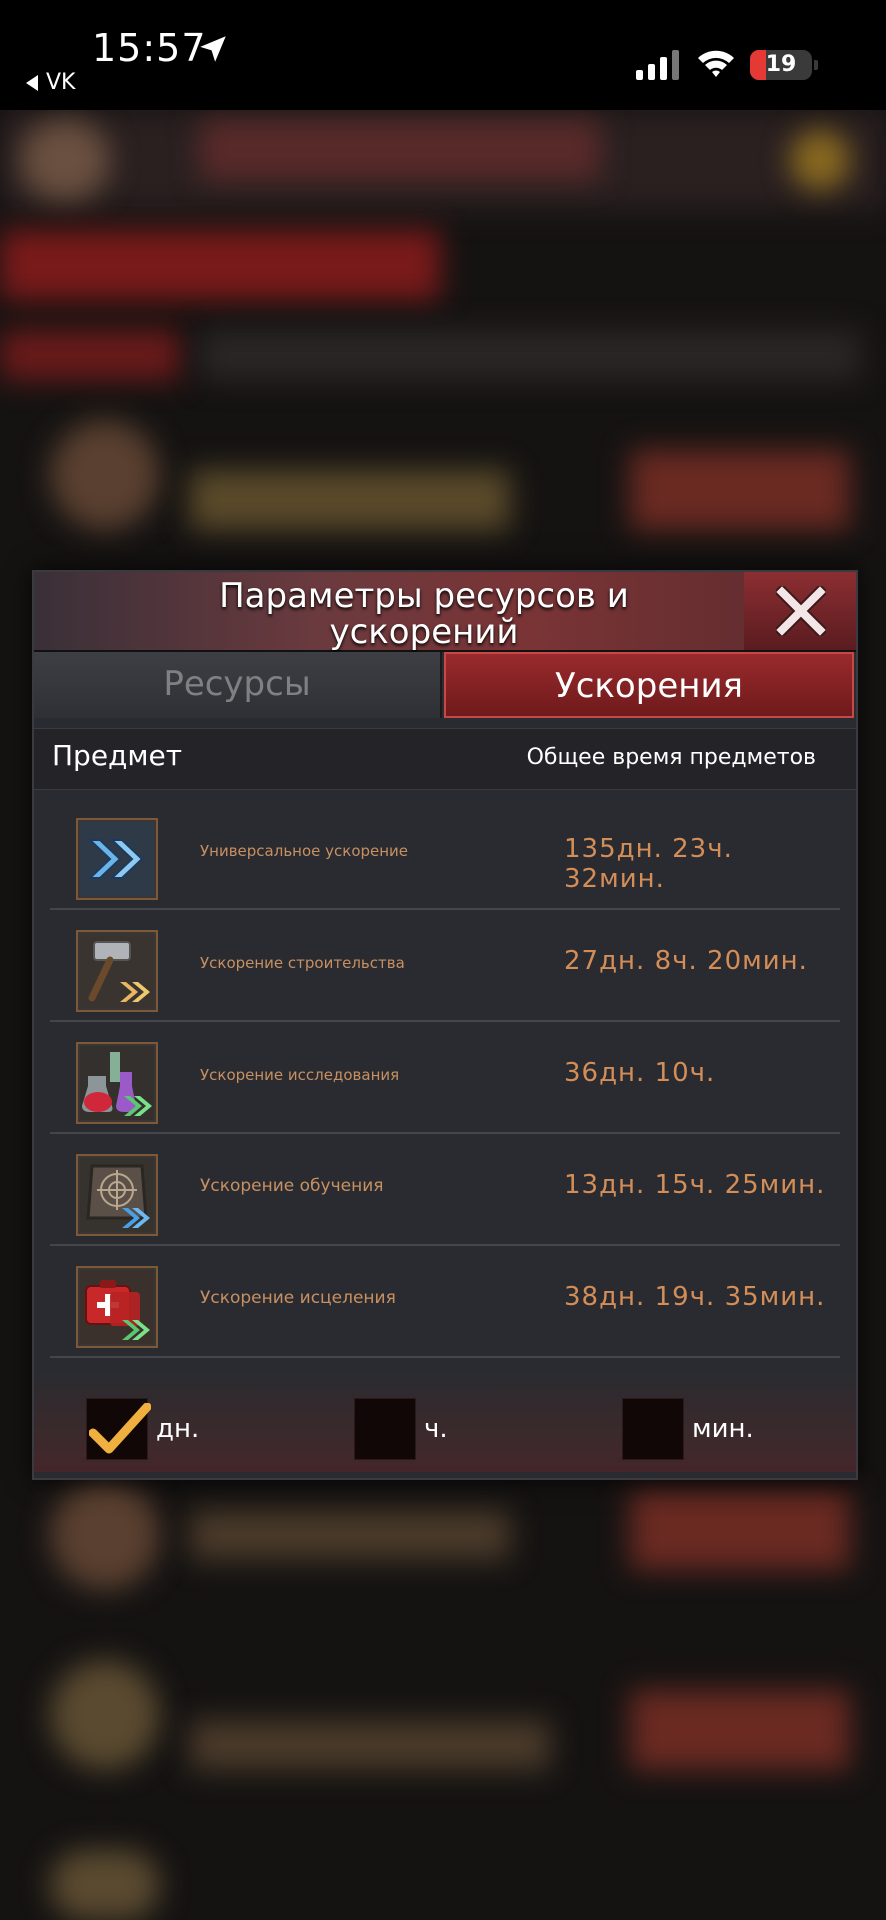  Describe the element at coordinates (436, 1429) in the screenshot. I see `unit-hours-label: ч.` at that location.